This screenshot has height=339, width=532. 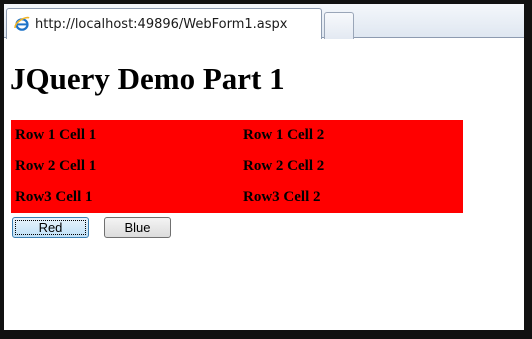 I want to click on blue-button: Blue, so click(x=137, y=227).